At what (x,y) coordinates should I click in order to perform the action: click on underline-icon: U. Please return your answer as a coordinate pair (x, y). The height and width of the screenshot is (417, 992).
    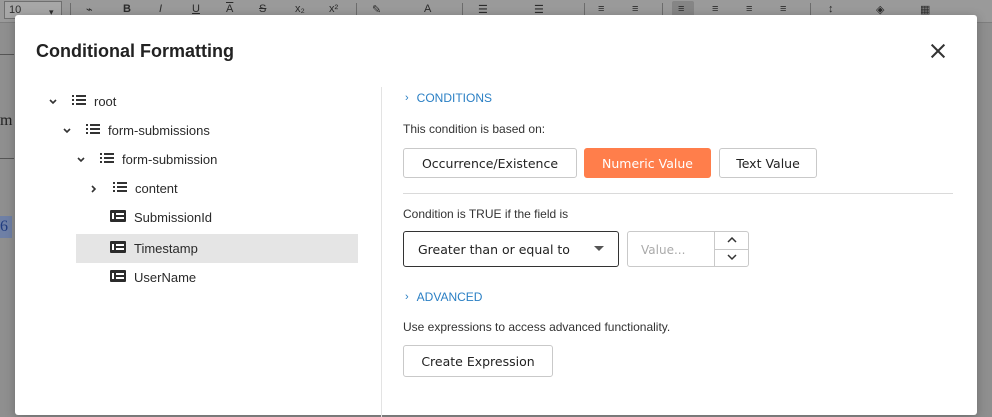
    Looking at the image, I should click on (196, 9).